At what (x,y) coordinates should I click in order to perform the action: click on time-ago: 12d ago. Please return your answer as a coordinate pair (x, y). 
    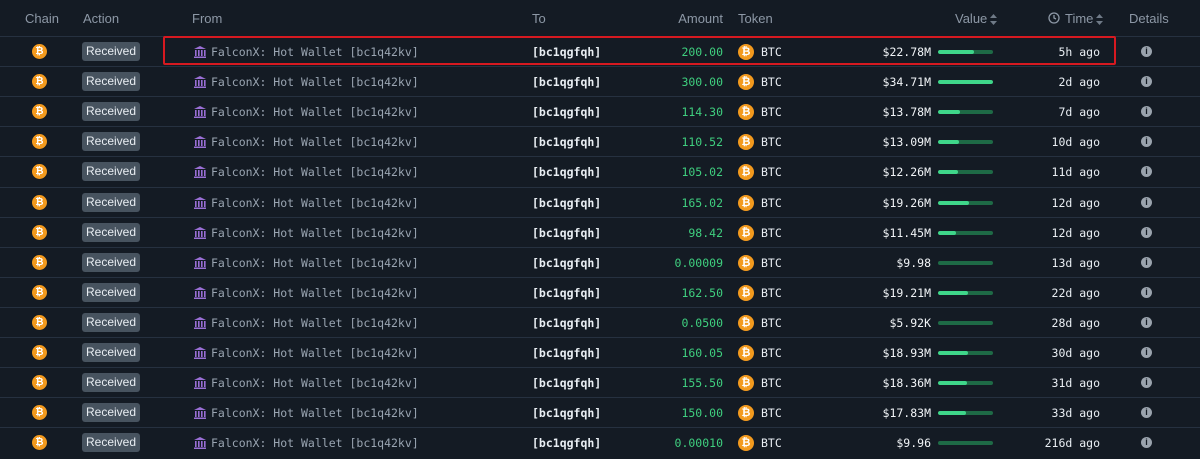
    Looking at the image, I should click on (1075, 232).